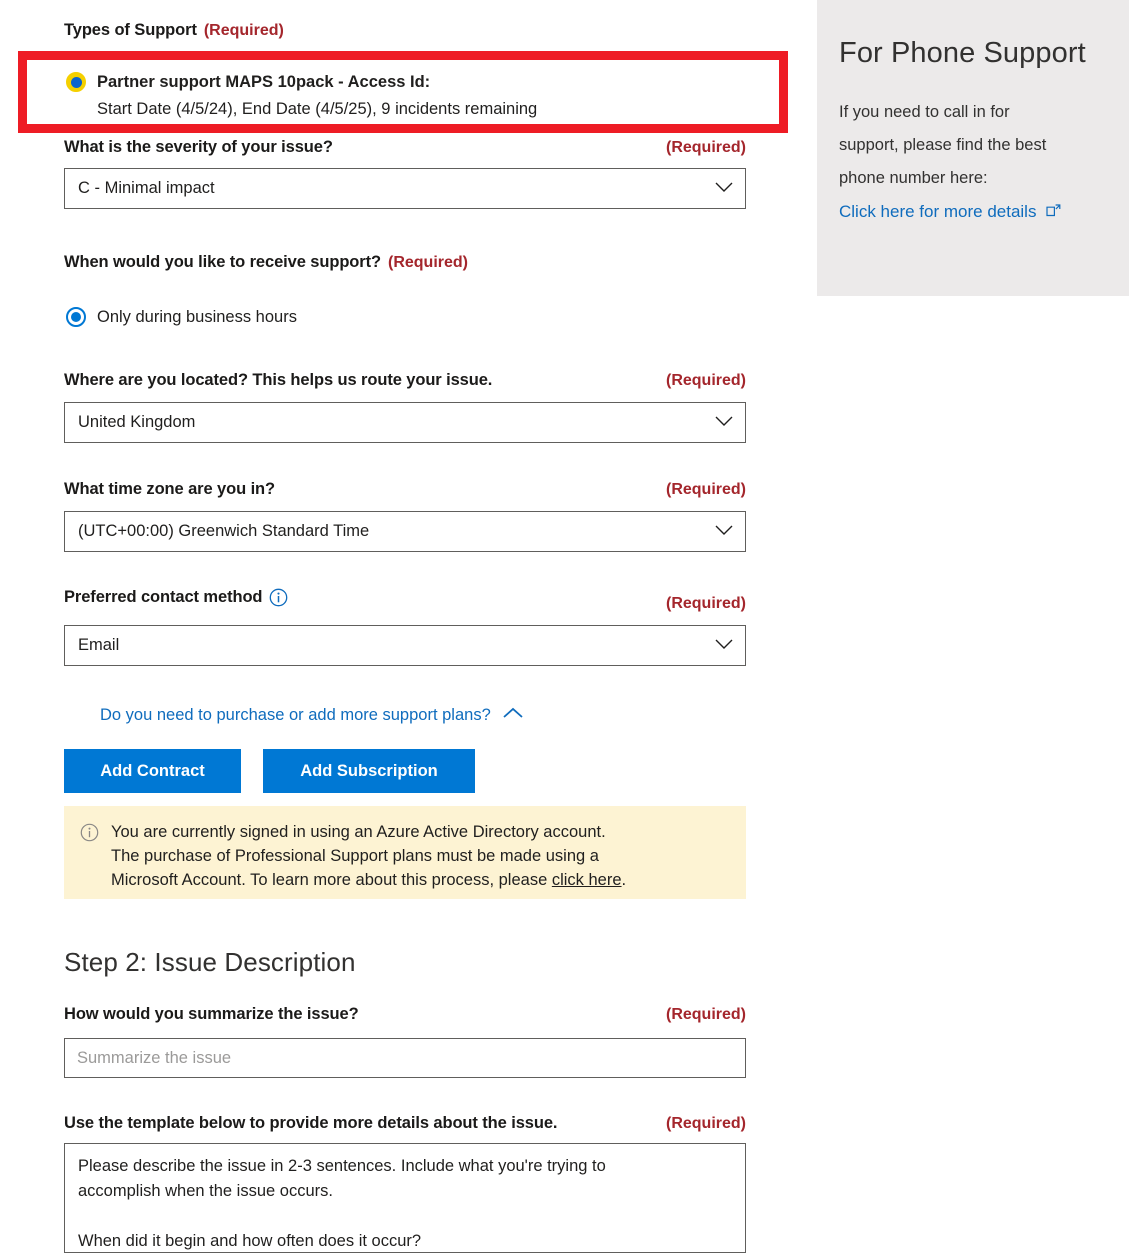 Image resolution: width=1129 pixels, height=1253 pixels. What do you see at coordinates (405, 188) in the screenshot?
I see `severity-dropdown: C - Minimal impact` at bounding box center [405, 188].